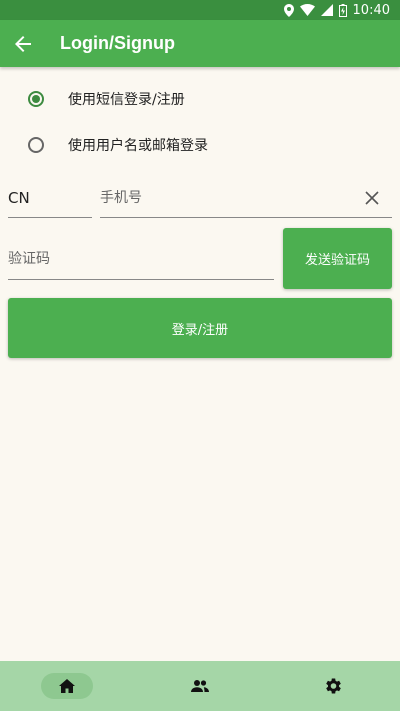 The width and height of the screenshot is (400, 711). I want to click on settings-icon, so click(334, 686).